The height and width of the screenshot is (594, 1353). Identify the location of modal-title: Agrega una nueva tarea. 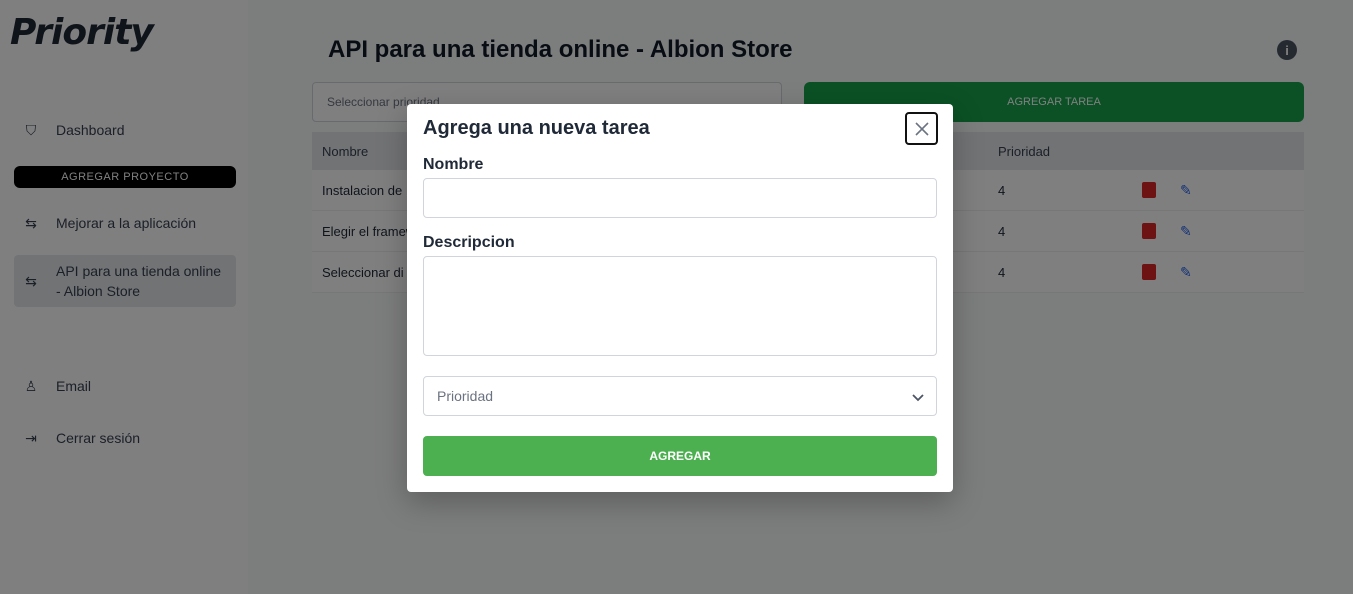
(536, 128).